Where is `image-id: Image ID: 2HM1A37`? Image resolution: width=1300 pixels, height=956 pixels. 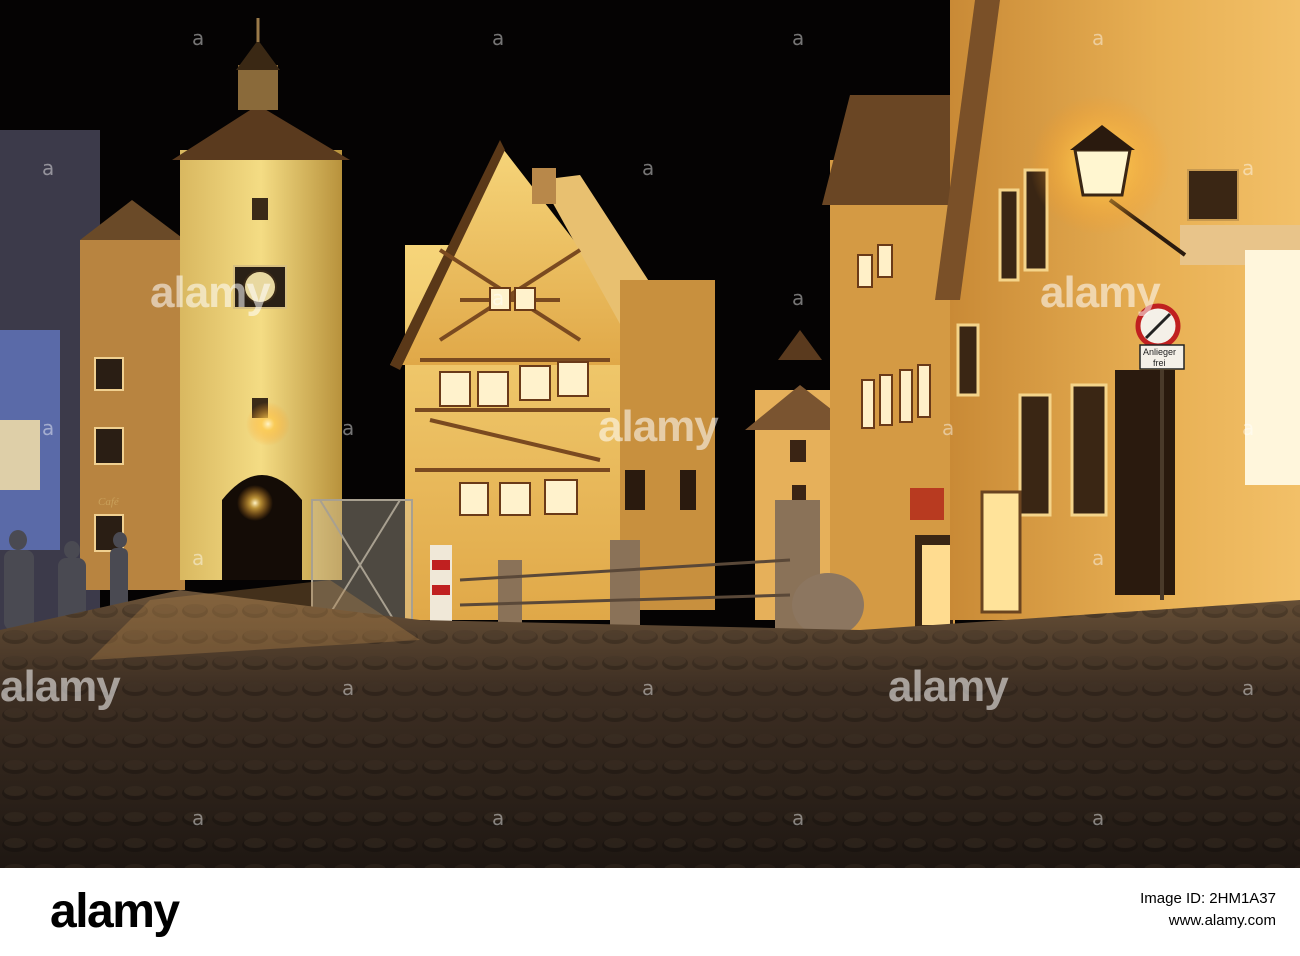 image-id: Image ID: 2HM1A37 is located at coordinates (1208, 898).